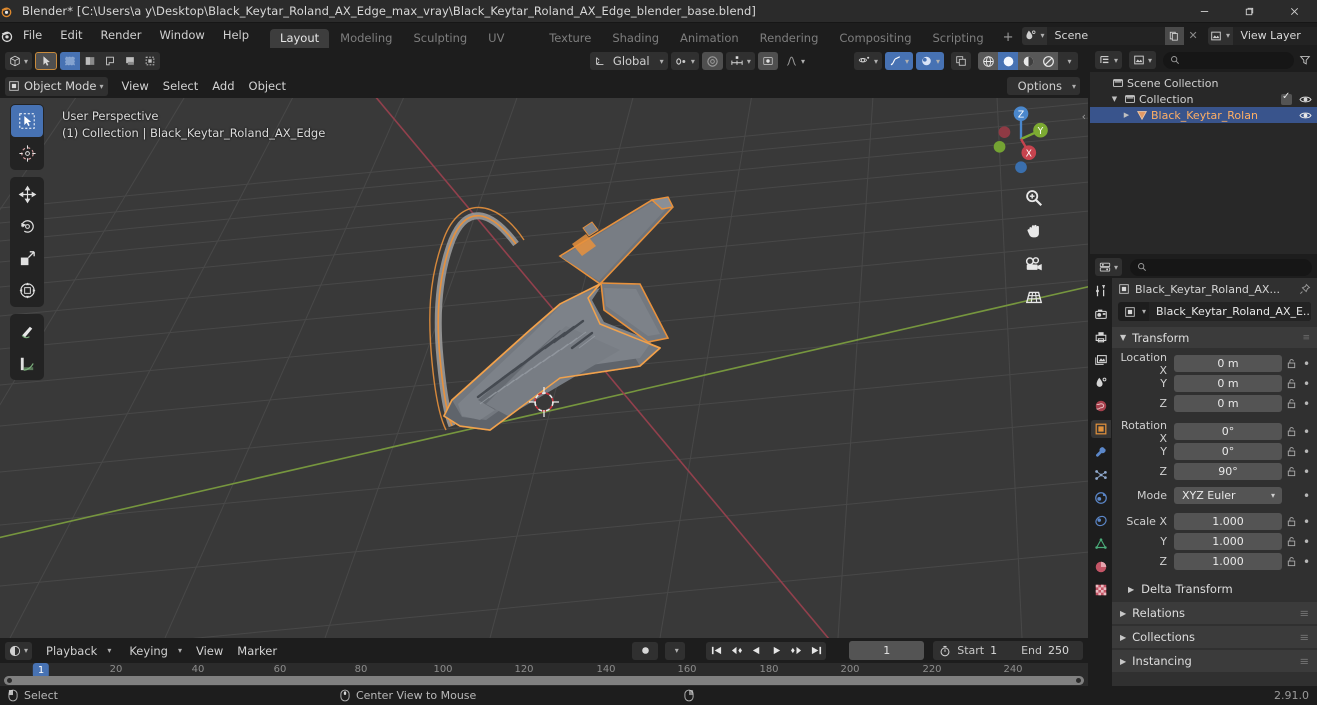 This screenshot has height=705, width=1317. I want to click on location-z-field: 0 m, so click(1228, 403).